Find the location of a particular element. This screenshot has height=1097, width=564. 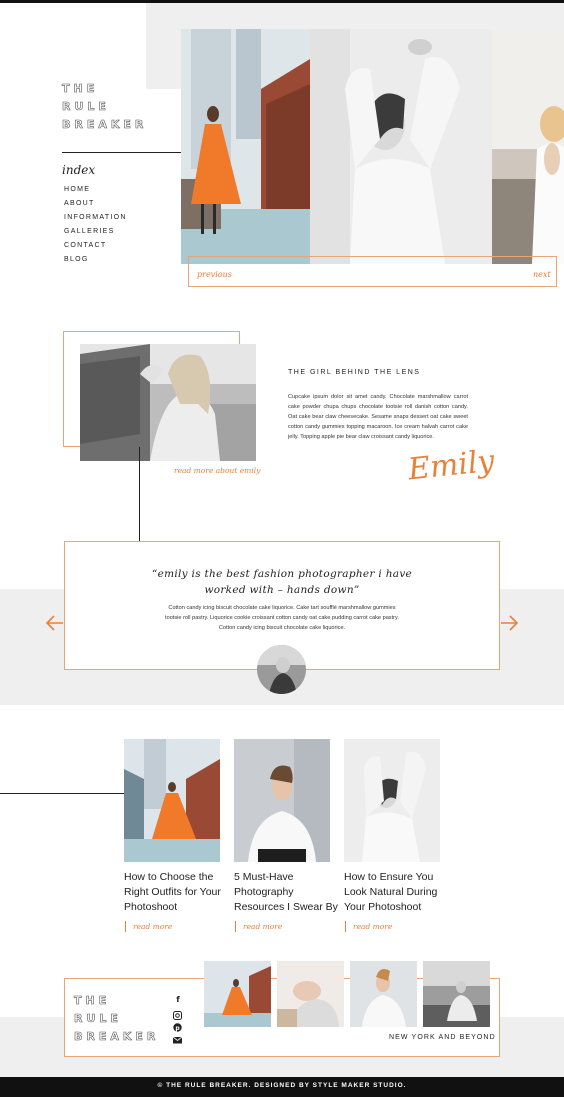

footer-tagline: NEW YORK AND BEYOND is located at coordinates (442, 1037).